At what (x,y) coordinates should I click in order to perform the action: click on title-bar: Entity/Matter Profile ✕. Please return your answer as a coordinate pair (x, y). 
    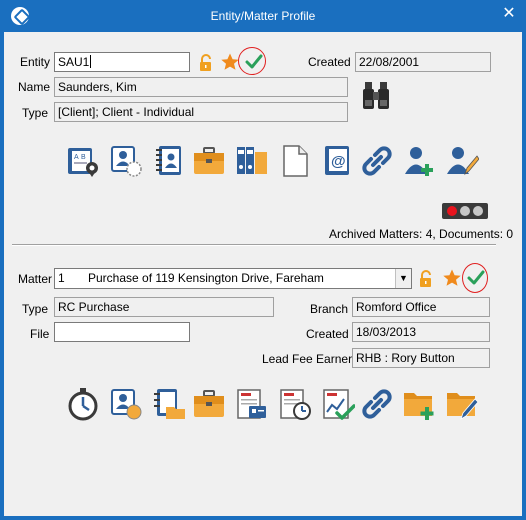
    Looking at the image, I should click on (263, 16).